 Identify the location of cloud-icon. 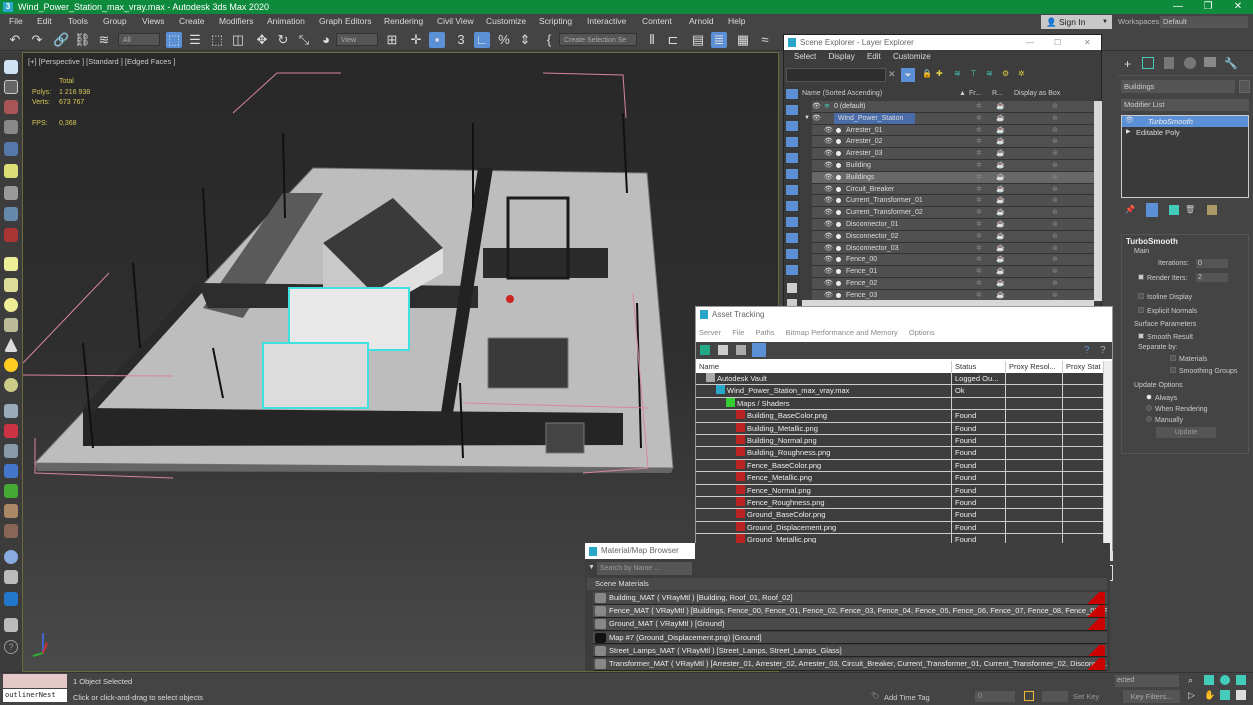
(11, 87).